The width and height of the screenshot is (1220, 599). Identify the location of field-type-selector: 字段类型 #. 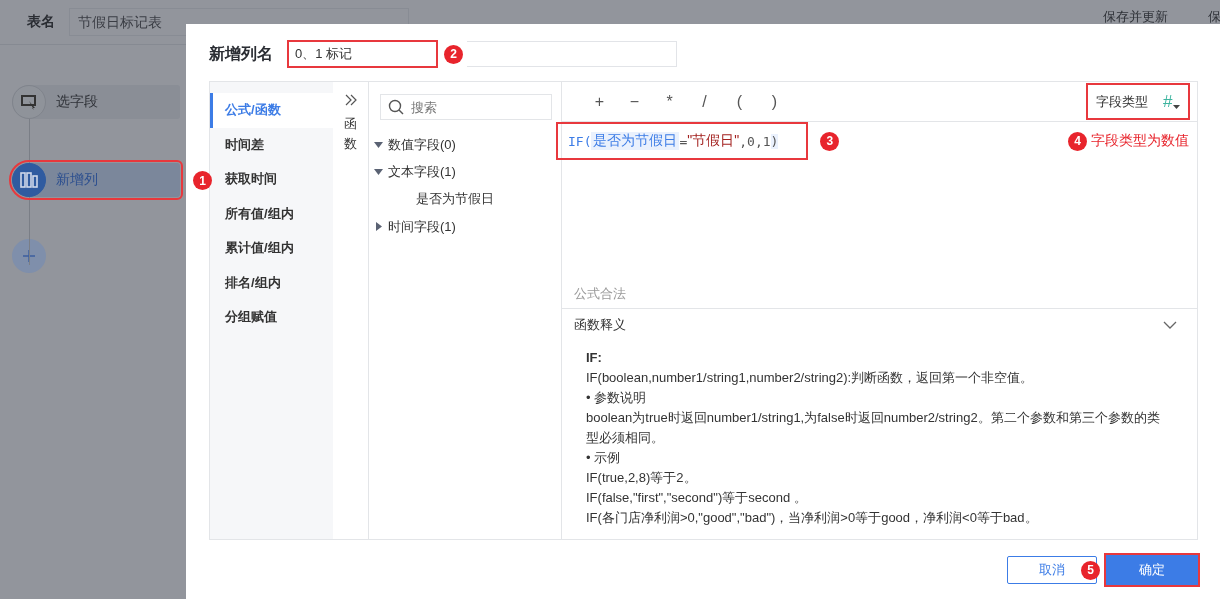
(1138, 101).